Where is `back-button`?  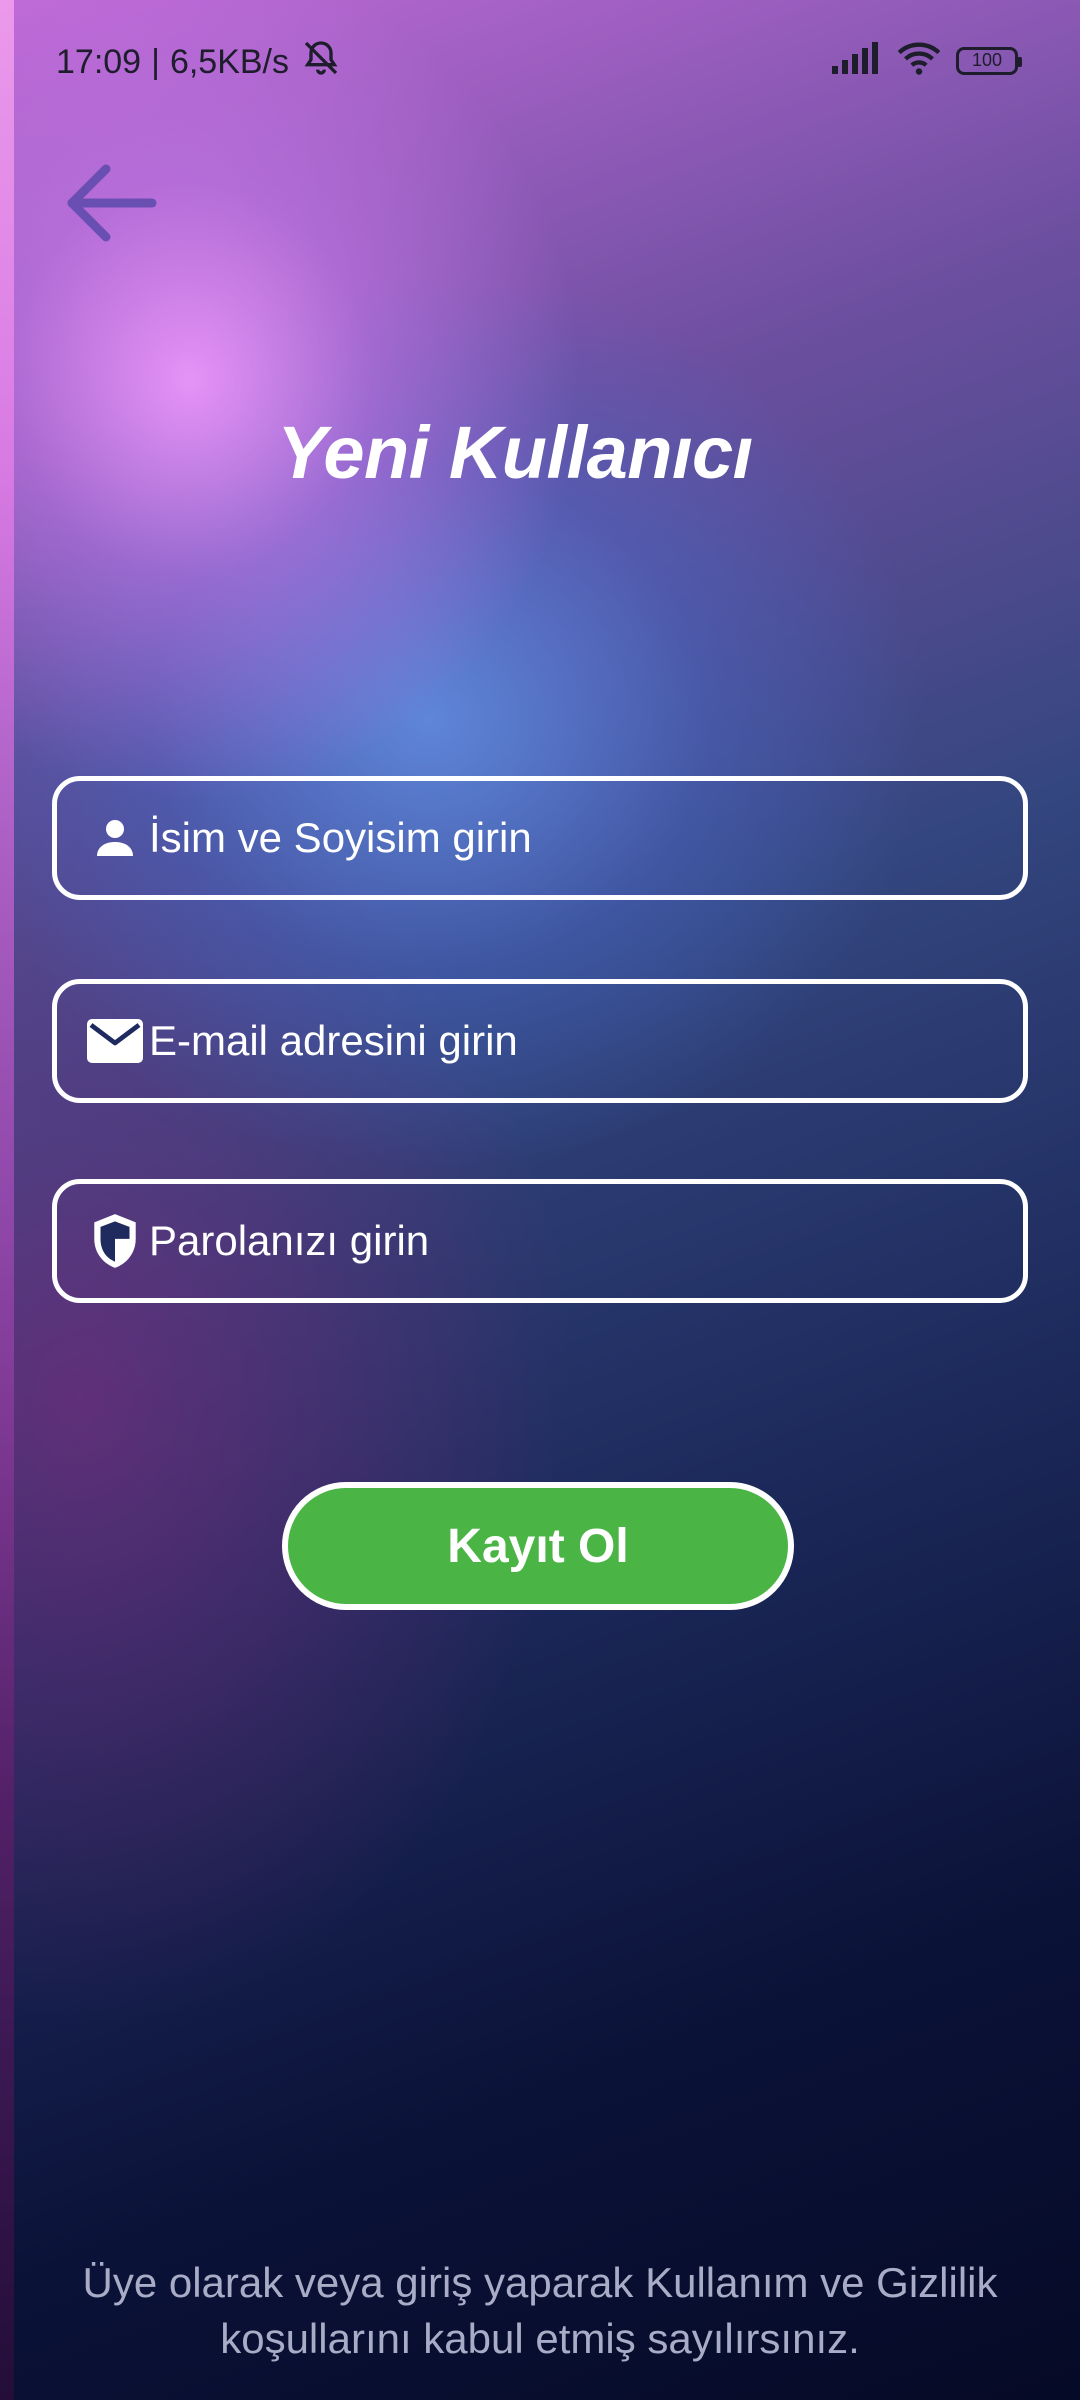
back-button is located at coordinates (110, 205).